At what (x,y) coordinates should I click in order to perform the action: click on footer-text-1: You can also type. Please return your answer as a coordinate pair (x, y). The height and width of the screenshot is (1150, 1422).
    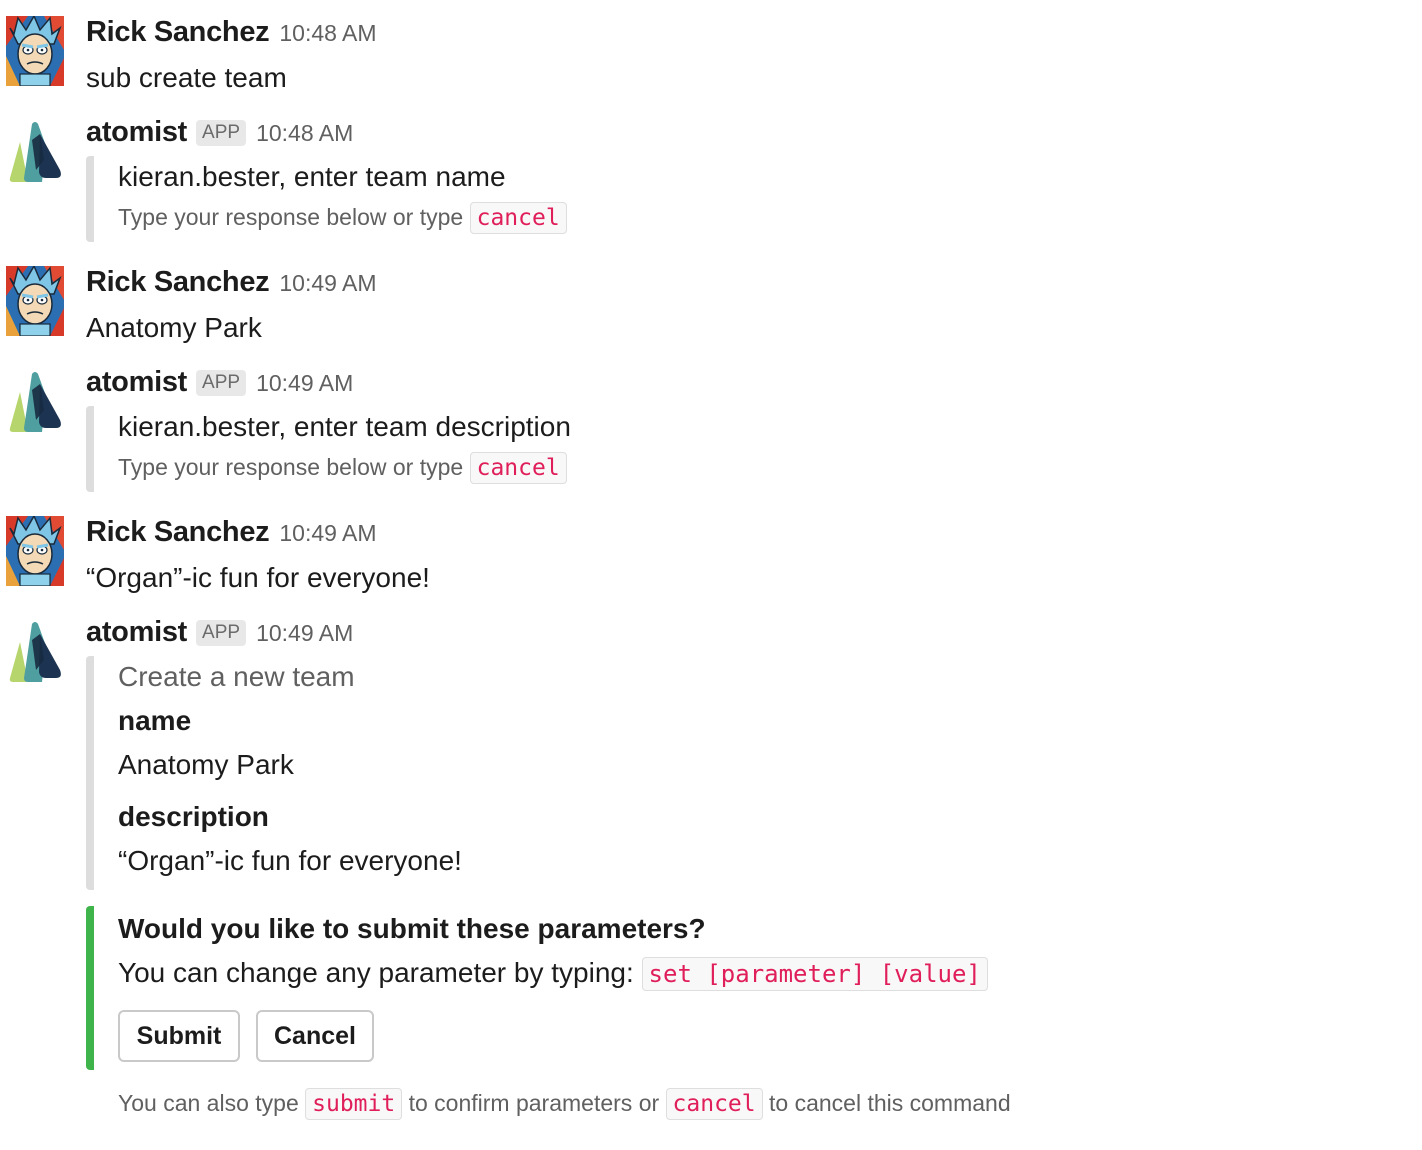
    Looking at the image, I should click on (208, 1103).